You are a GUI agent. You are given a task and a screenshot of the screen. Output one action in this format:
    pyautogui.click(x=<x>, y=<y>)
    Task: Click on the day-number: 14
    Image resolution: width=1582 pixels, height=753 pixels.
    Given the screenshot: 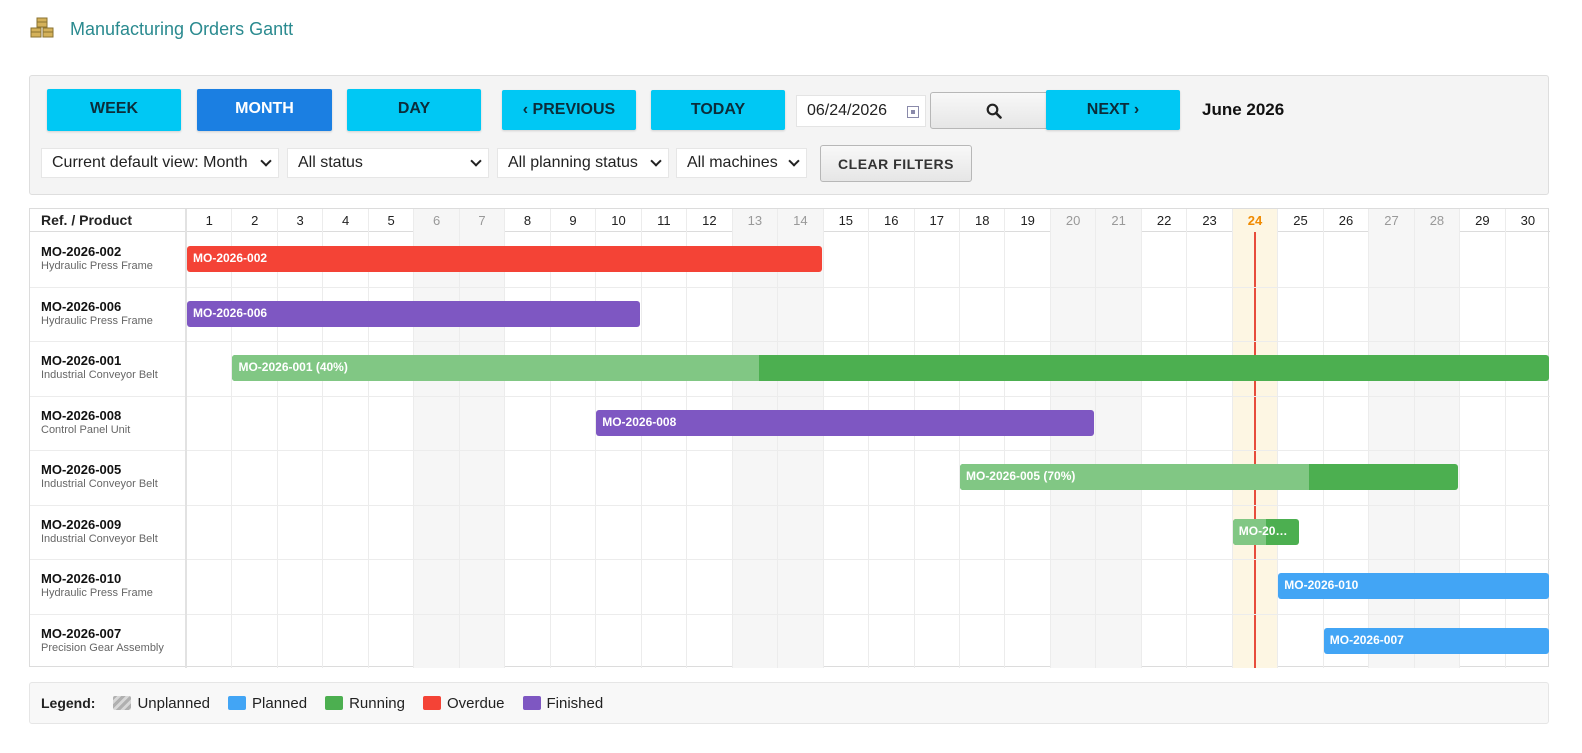 What is the action you would take?
    pyautogui.click(x=800, y=220)
    